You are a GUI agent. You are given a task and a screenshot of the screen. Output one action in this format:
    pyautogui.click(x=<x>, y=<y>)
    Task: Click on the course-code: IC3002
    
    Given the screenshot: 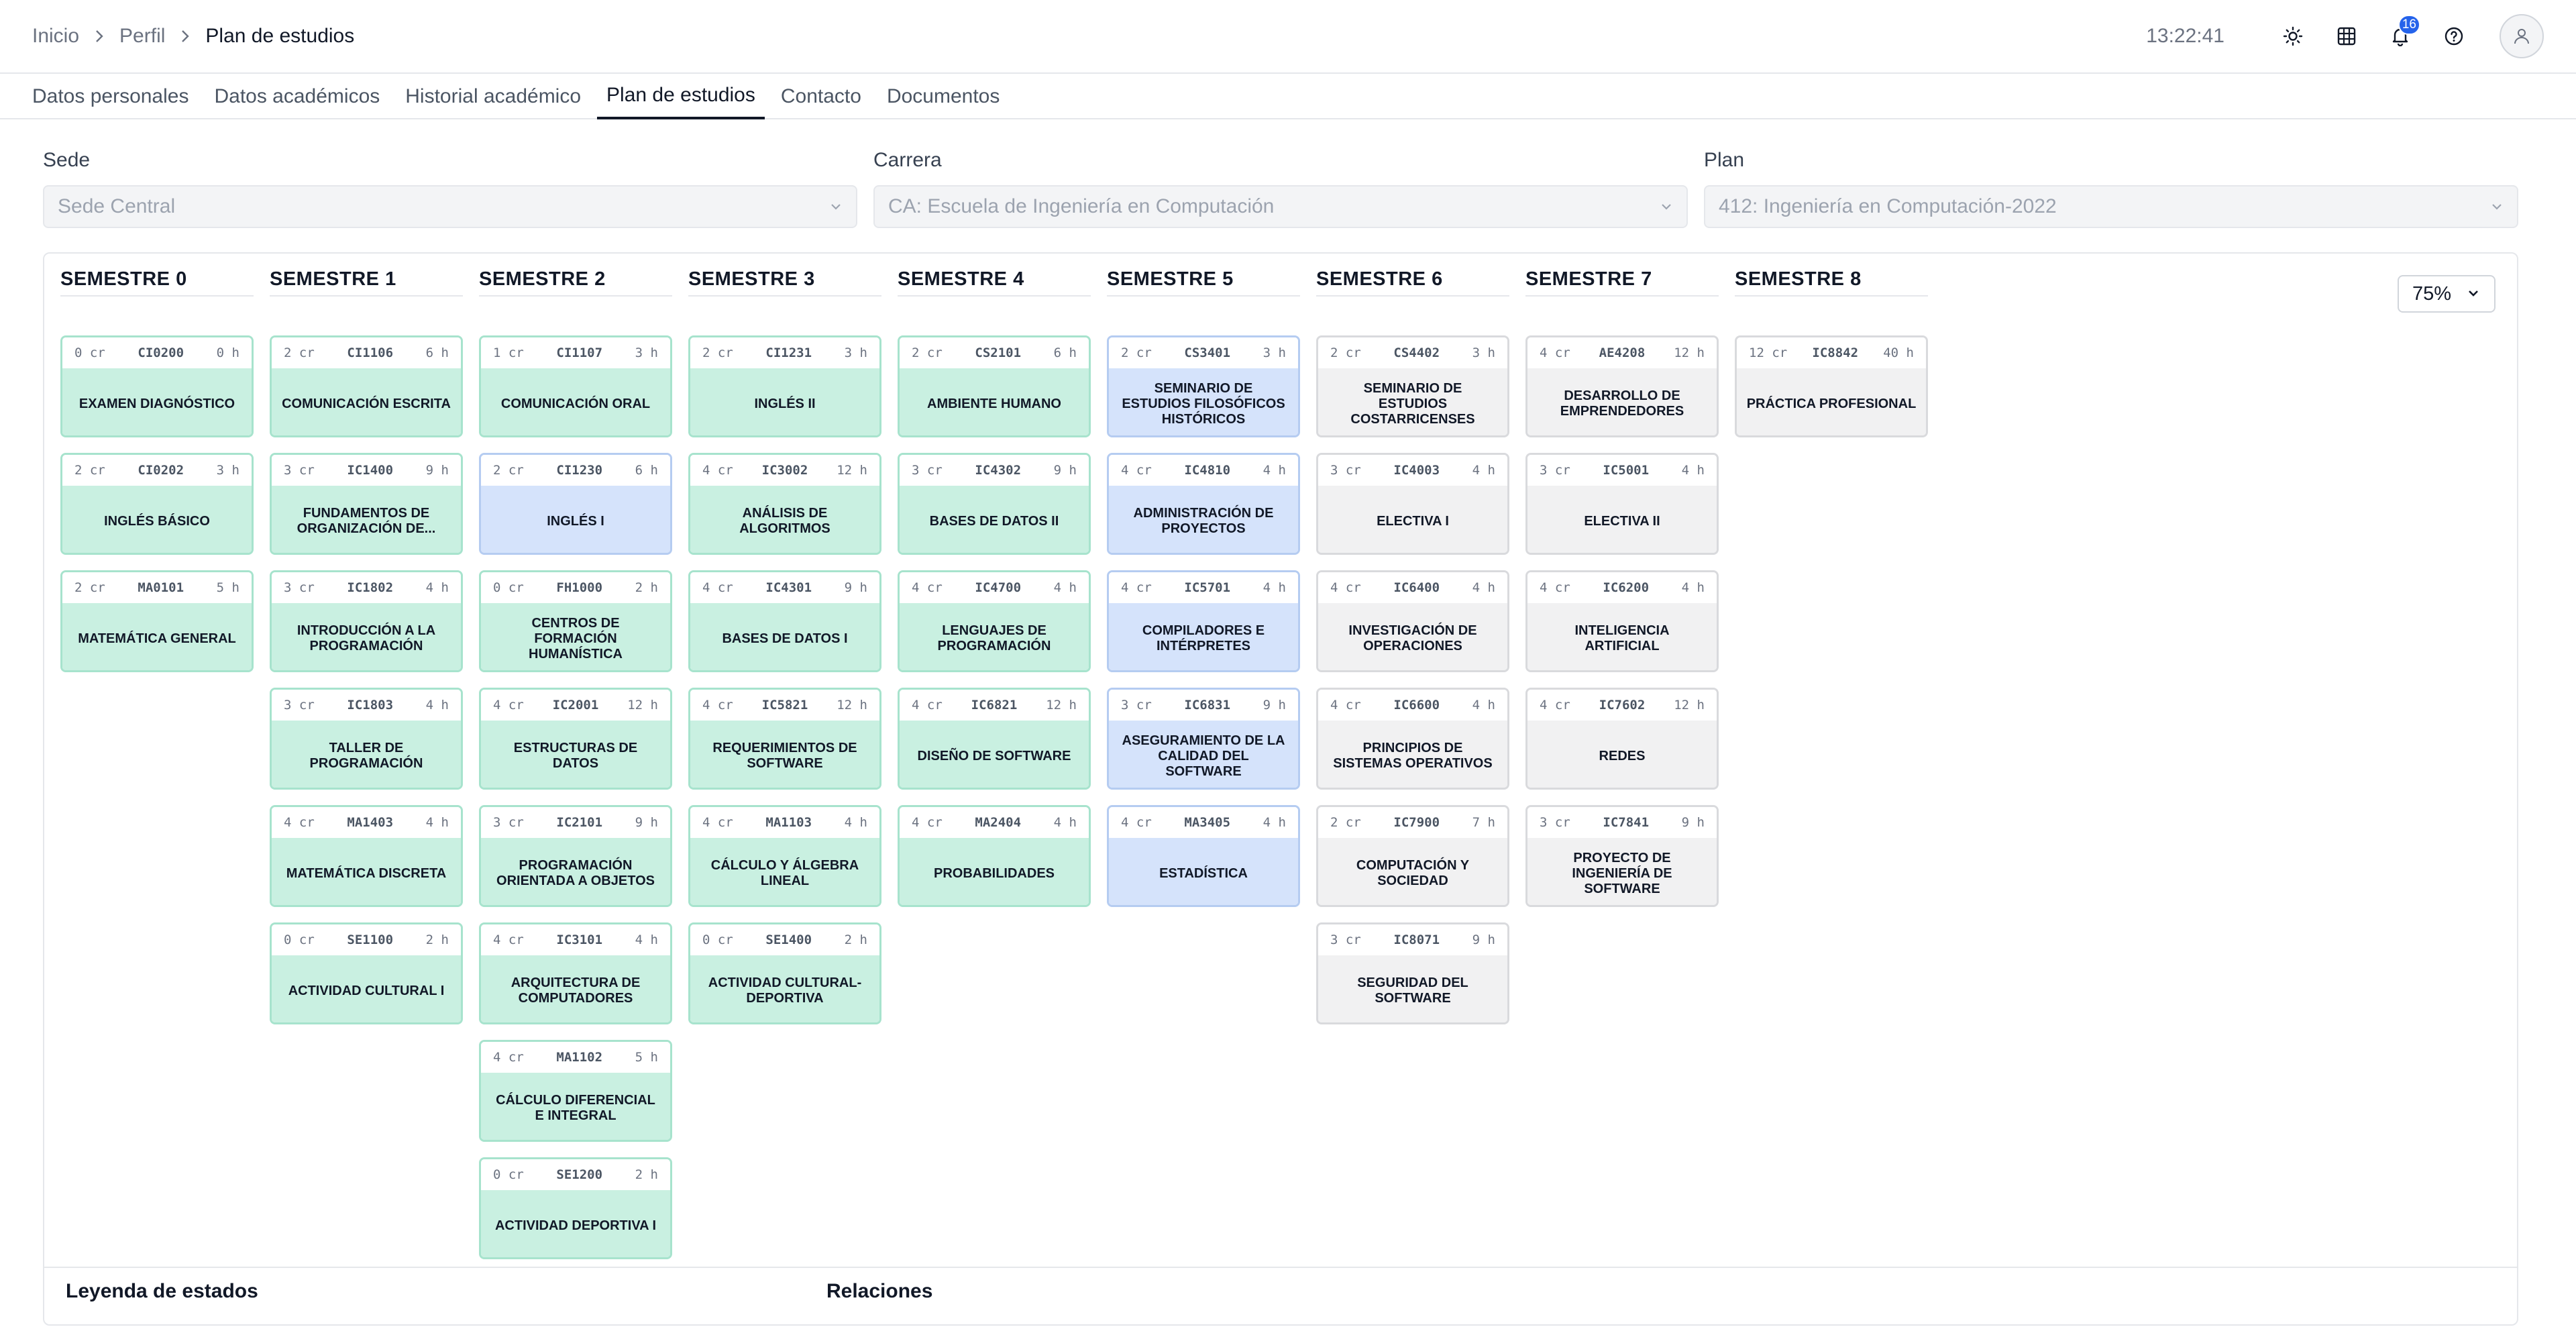 What is the action you would take?
    pyautogui.click(x=784, y=470)
    